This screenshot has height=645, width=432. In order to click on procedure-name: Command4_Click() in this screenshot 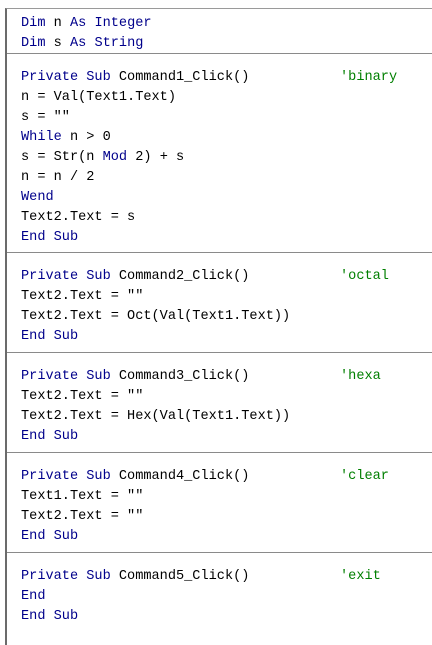, I will do `click(180, 476)`.